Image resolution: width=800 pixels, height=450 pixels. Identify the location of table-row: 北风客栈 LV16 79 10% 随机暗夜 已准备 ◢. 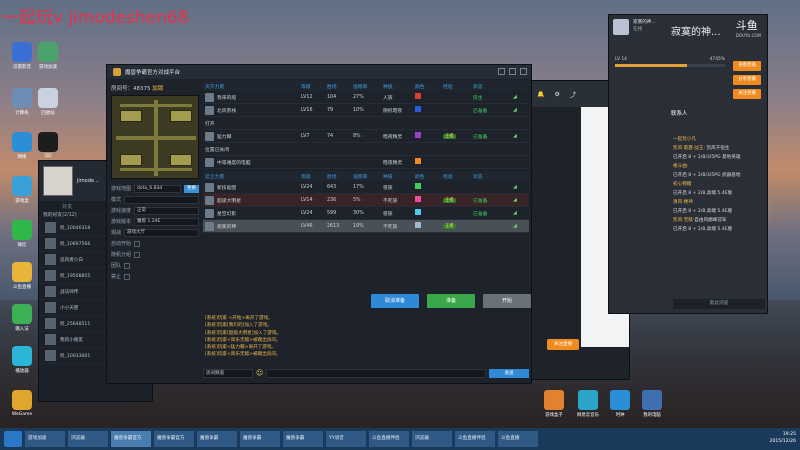
(366, 110).